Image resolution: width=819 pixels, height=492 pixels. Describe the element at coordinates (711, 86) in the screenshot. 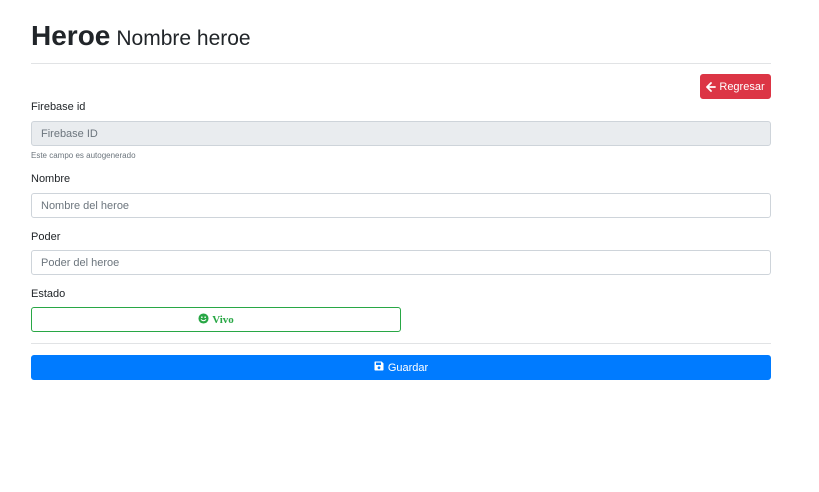

I see `arrow-left-icon` at that location.